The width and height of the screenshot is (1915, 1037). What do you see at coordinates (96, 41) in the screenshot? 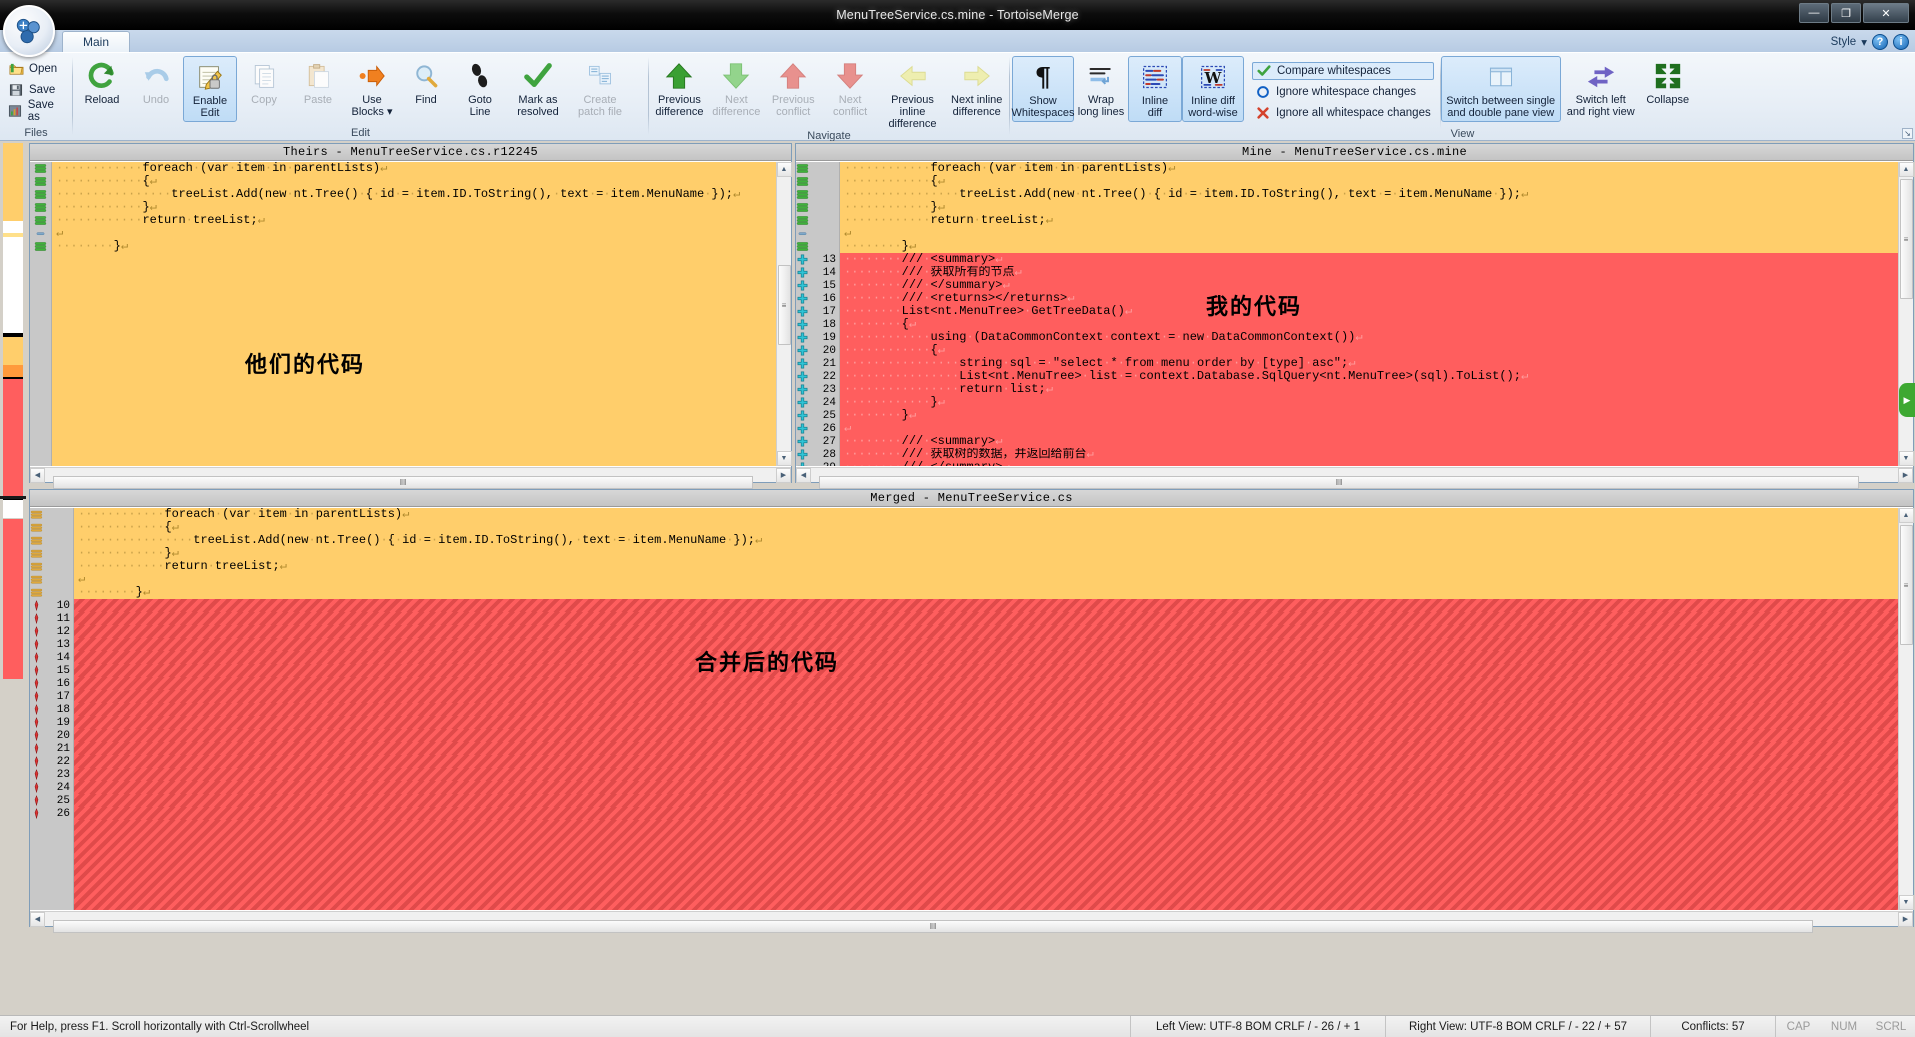
I see `tab-main: Main` at bounding box center [96, 41].